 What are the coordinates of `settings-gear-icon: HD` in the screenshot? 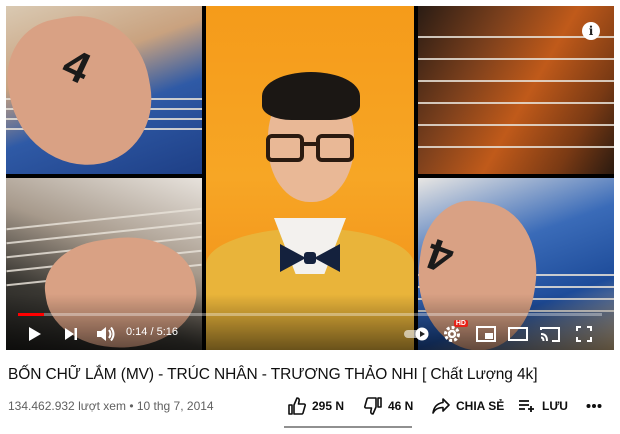 It's located at (454, 333).